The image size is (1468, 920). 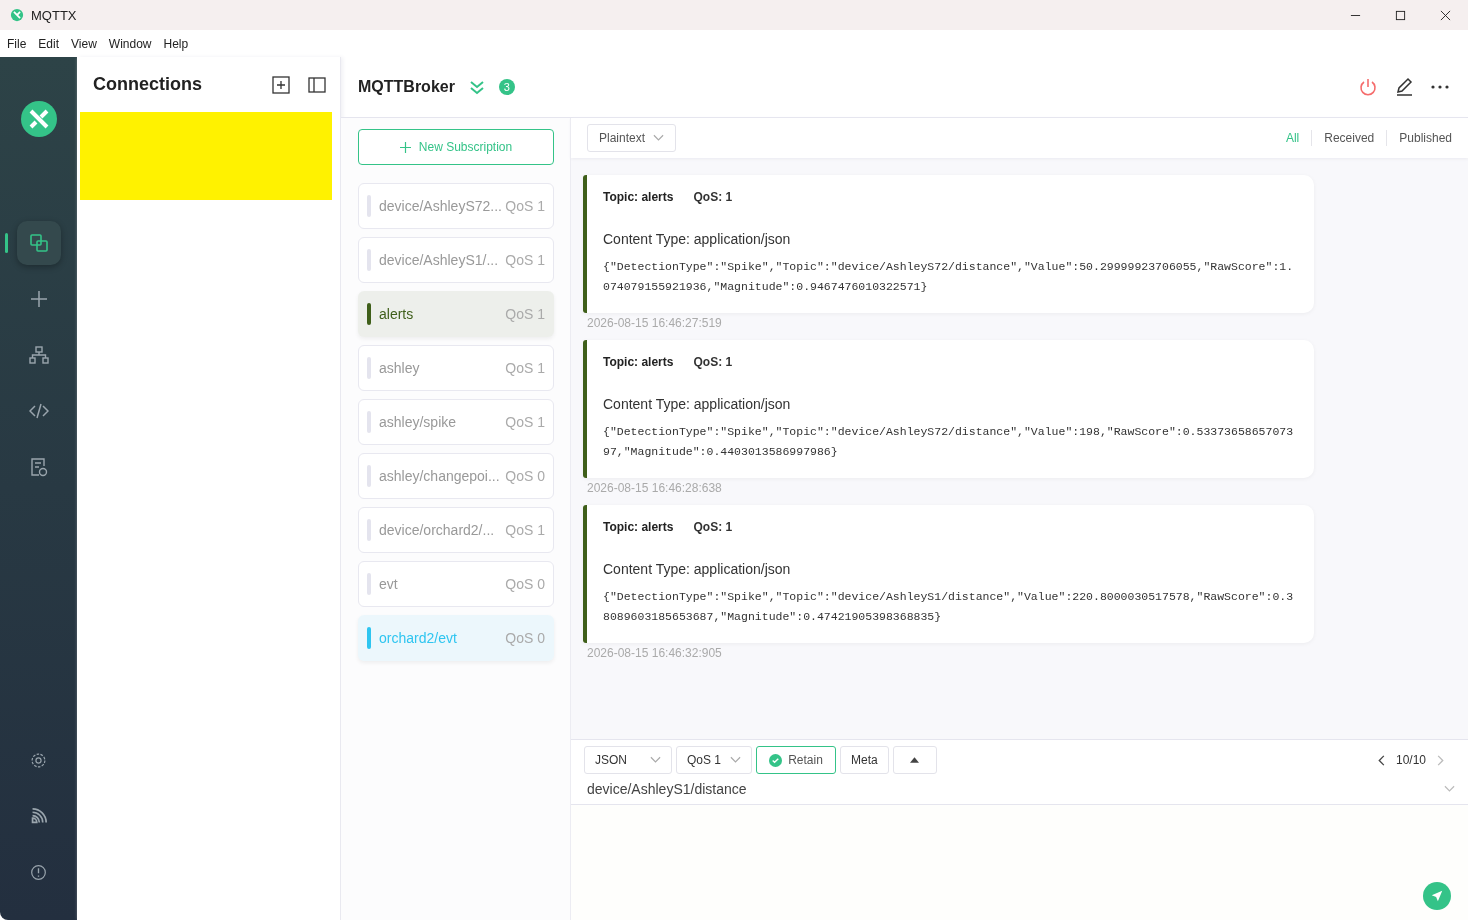 What do you see at coordinates (796, 760) in the screenshot?
I see `retain-button: Retain` at bounding box center [796, 760].